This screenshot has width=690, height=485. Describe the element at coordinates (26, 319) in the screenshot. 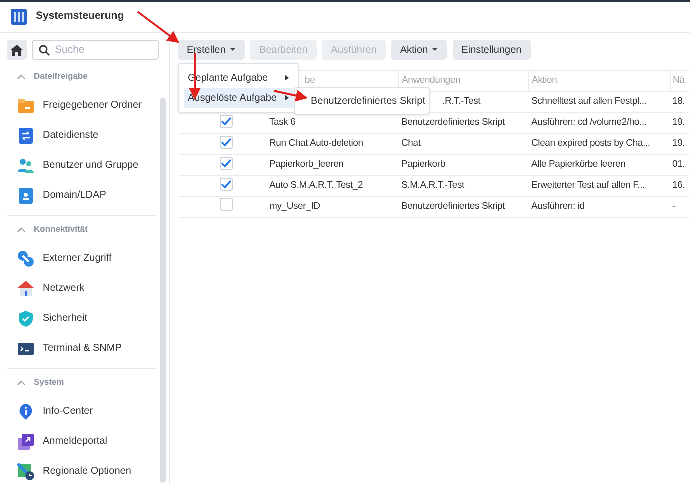

I see `shield-icon` at that location.